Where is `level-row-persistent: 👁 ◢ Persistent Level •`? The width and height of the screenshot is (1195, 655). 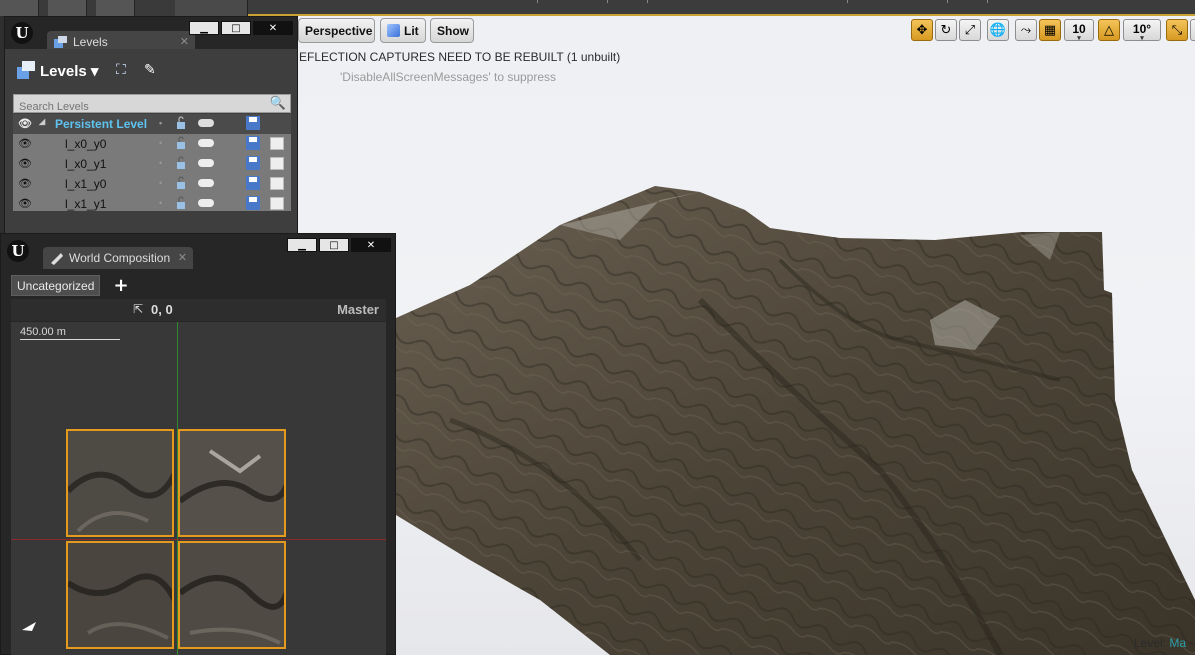
level-row-persistent: 👁 ◢ Persistent Level • is located at coordinates (152, 124).